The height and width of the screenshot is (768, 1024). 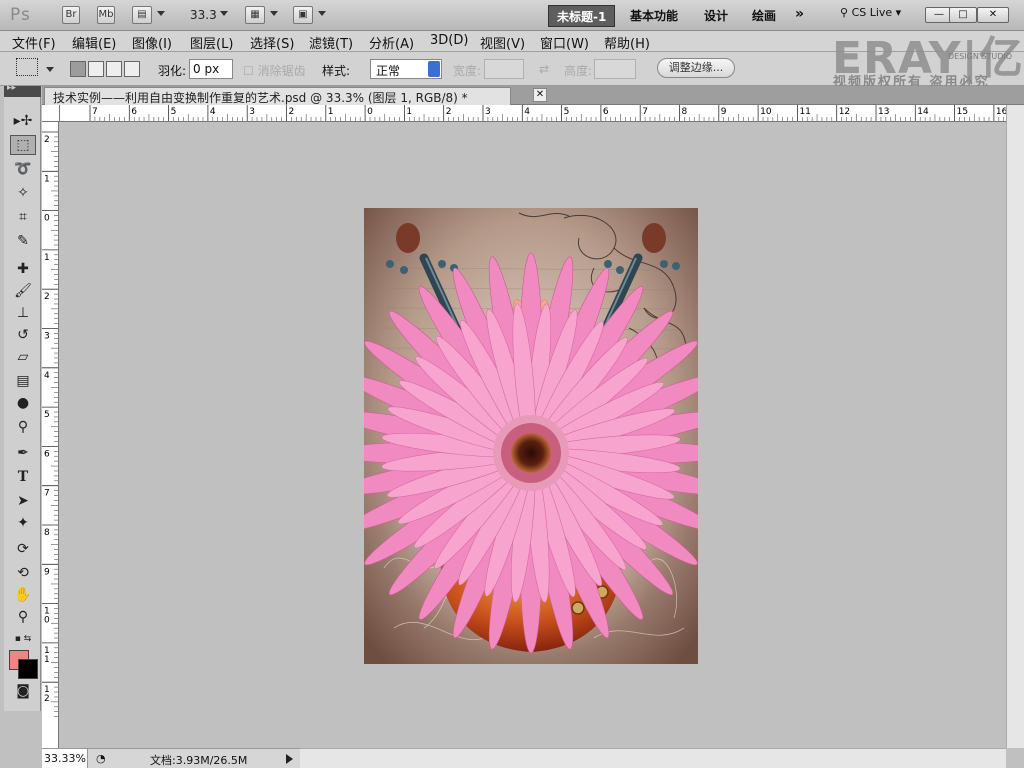 I want to click on close-tab-button: ✕, so click(x=540, y=95).